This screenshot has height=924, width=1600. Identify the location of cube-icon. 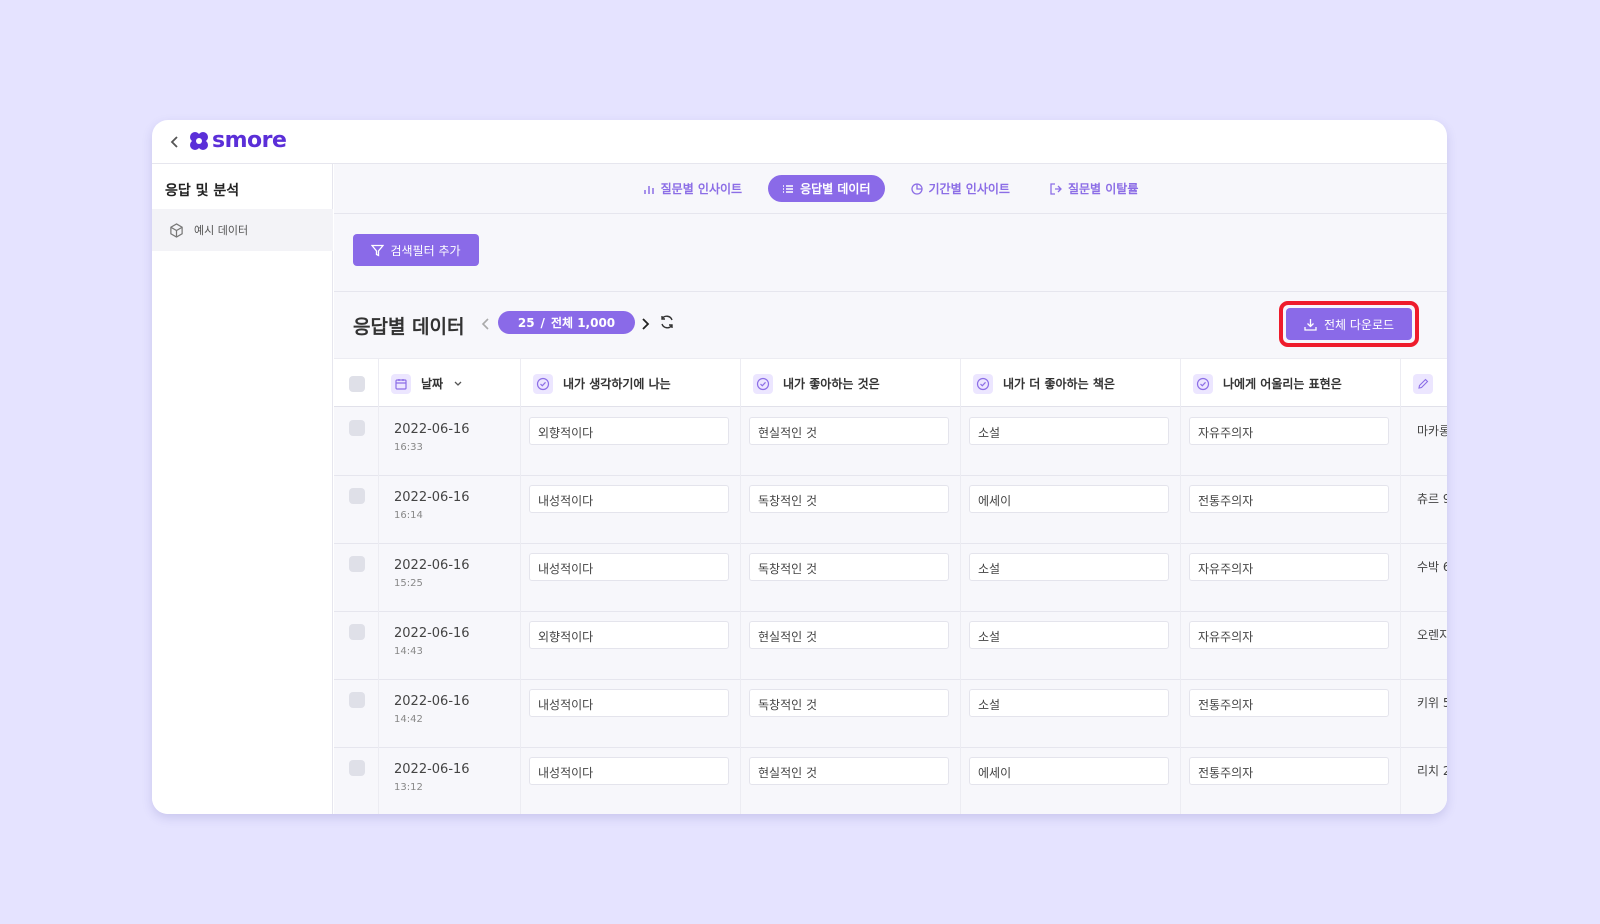
(176, 230).